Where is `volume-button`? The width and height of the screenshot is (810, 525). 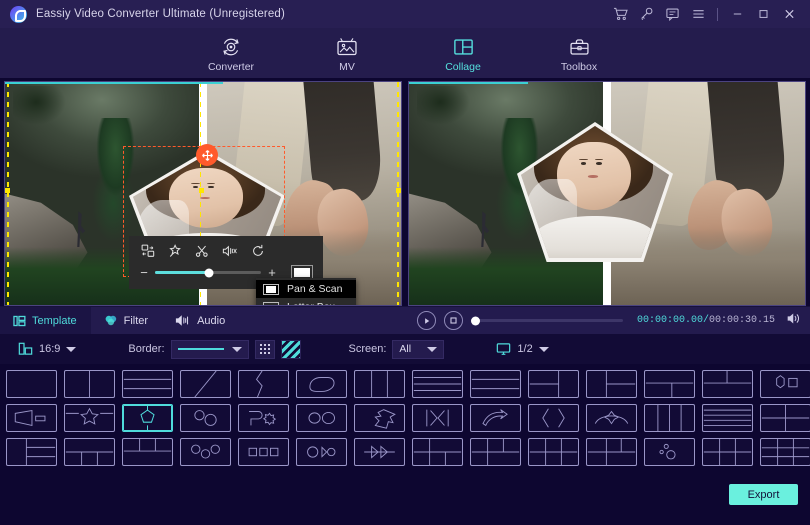
volume-button is located at coordinates (796, 321).